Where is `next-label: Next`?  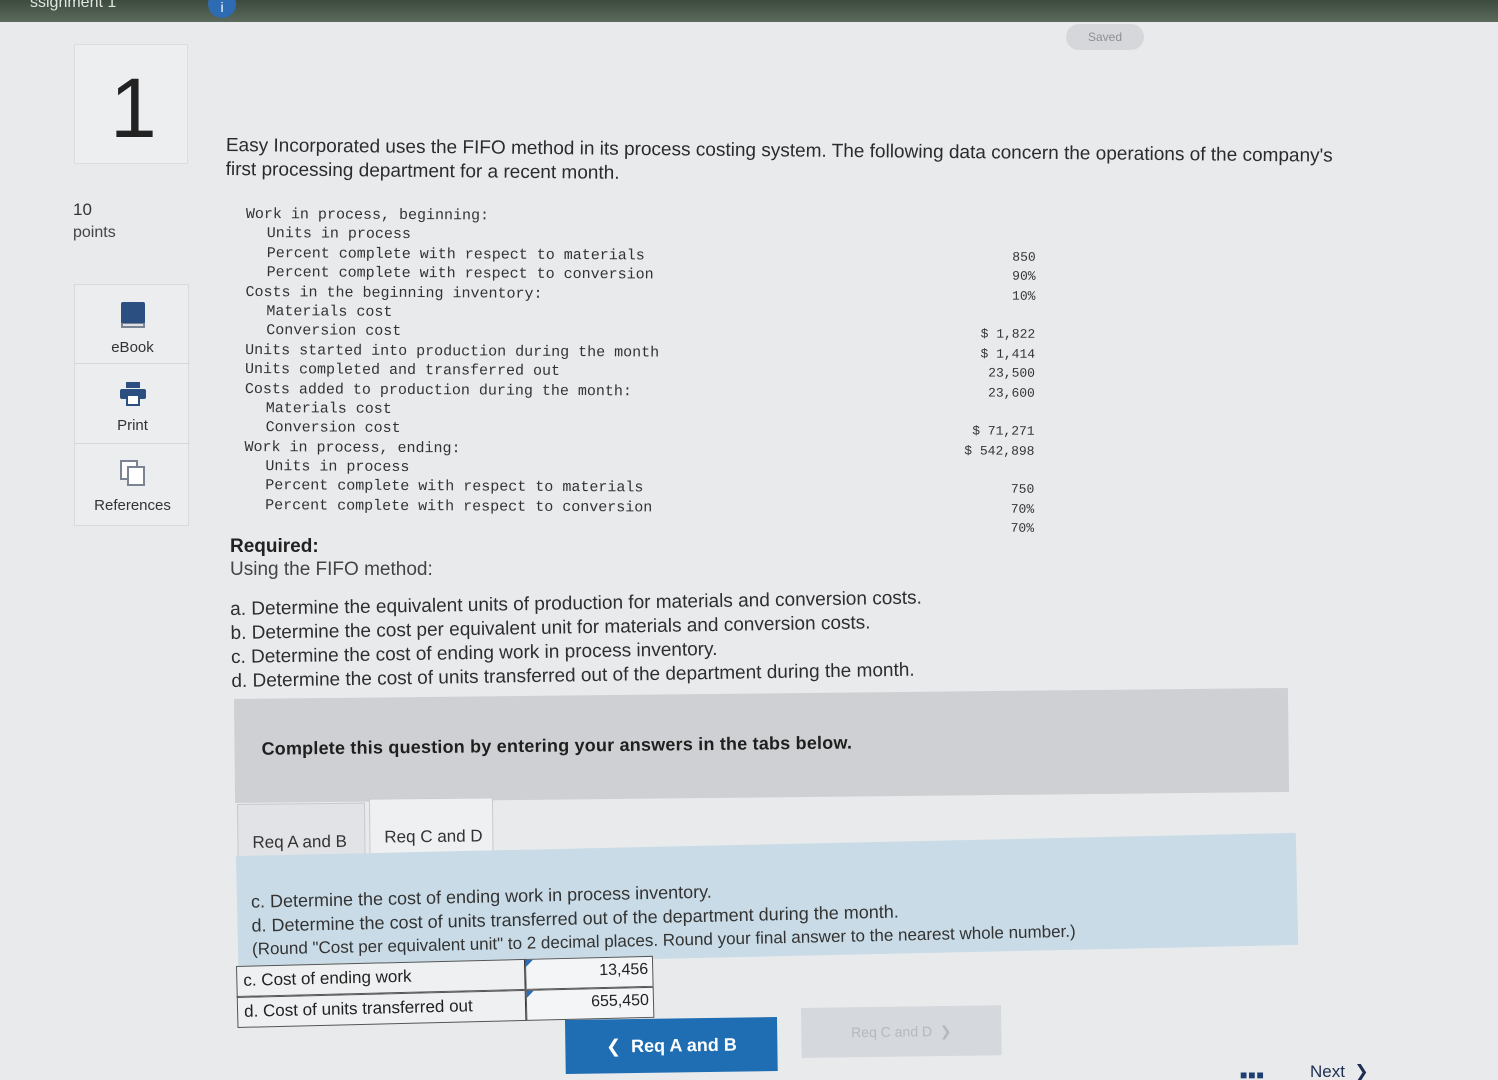
next-label: Next is located at coordinates (1327, 1071).